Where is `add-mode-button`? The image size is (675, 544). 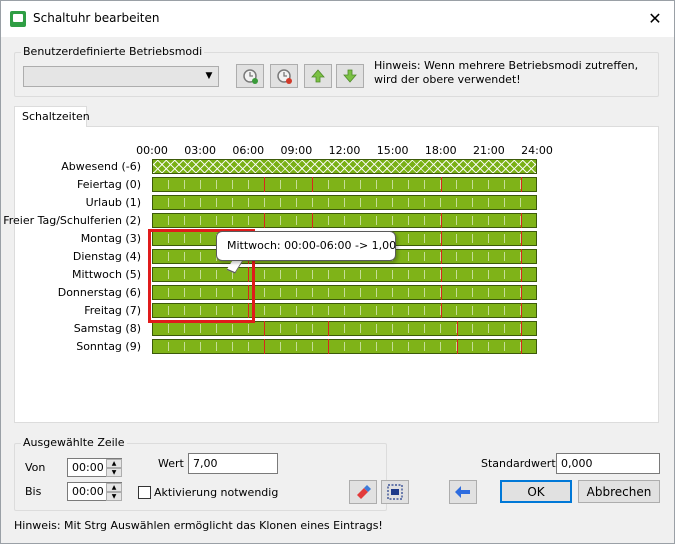
add-mode-button is located at coordinates (250, 76).